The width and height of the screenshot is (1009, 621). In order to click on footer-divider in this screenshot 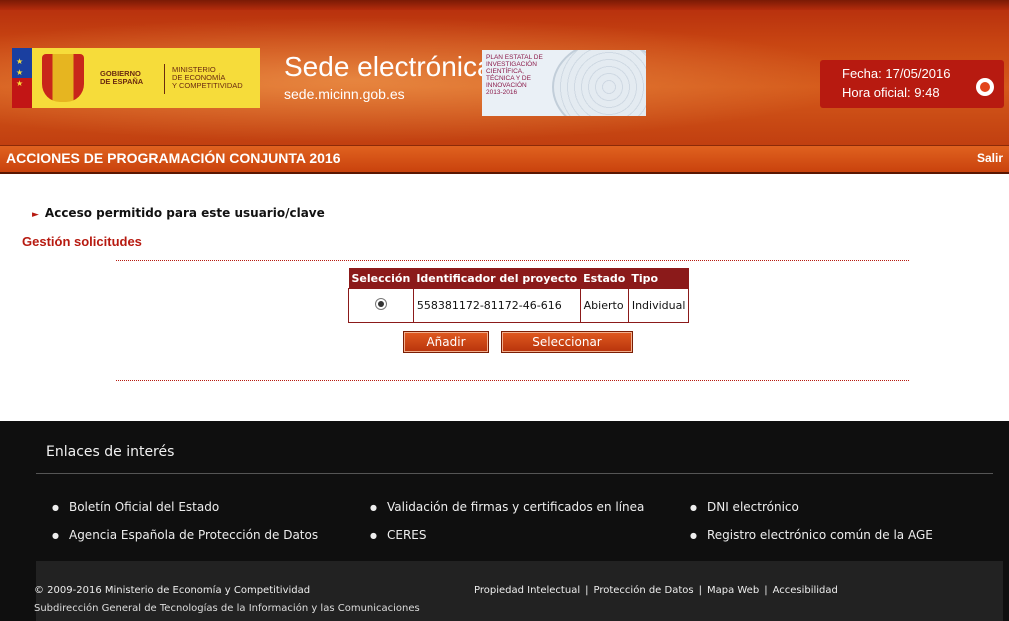, I will do `click(514, 473)`.